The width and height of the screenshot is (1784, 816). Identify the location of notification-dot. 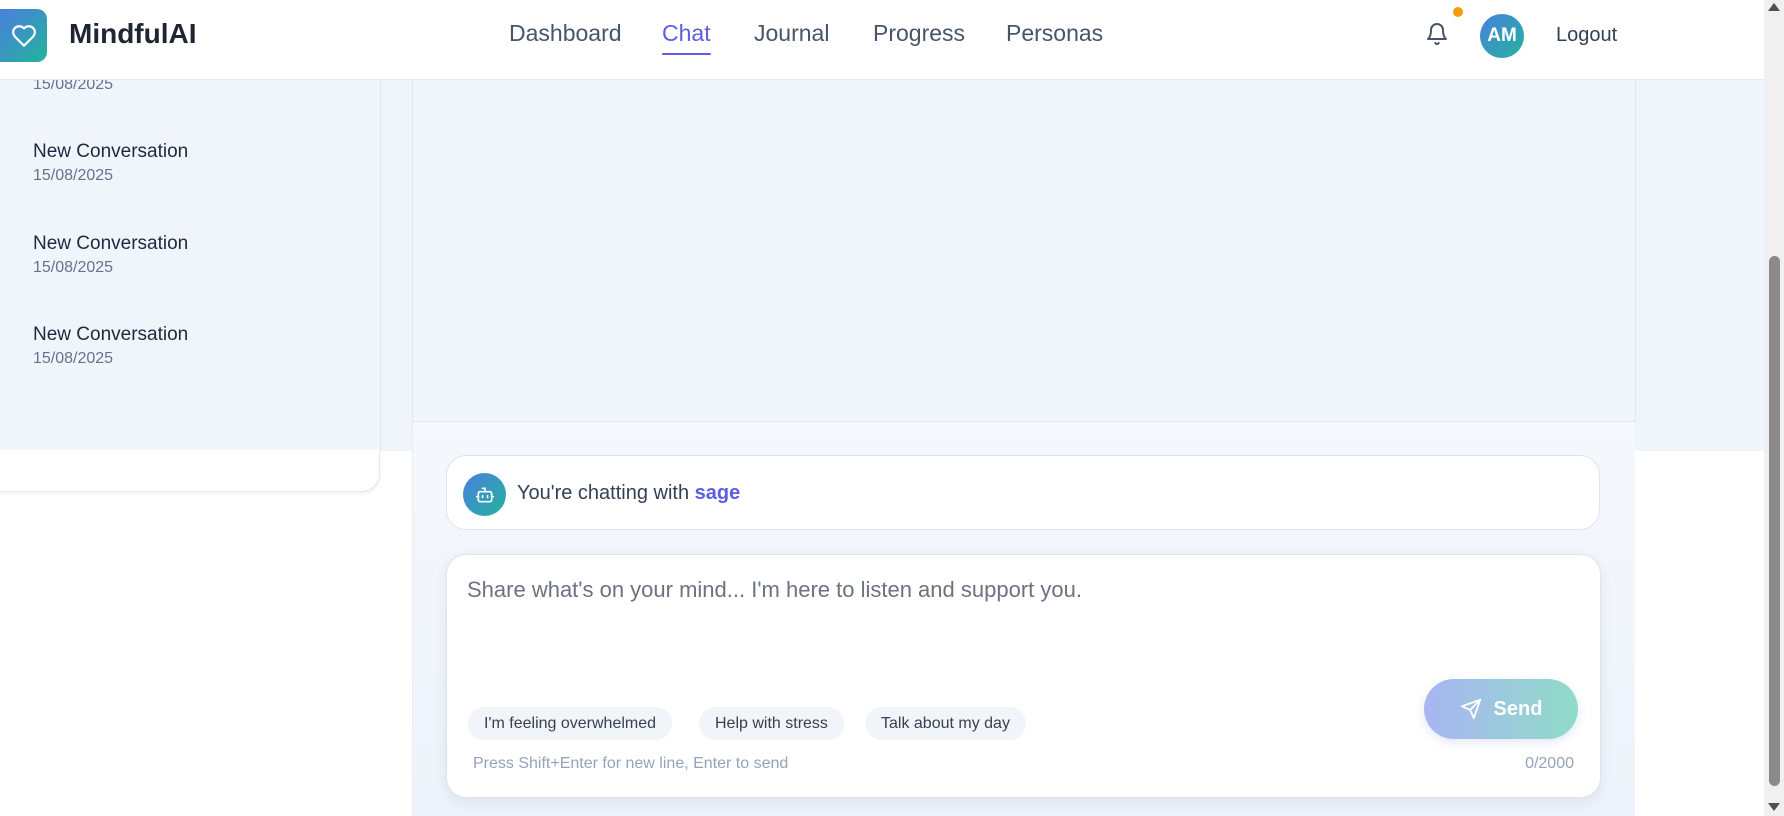
(1458, 12).